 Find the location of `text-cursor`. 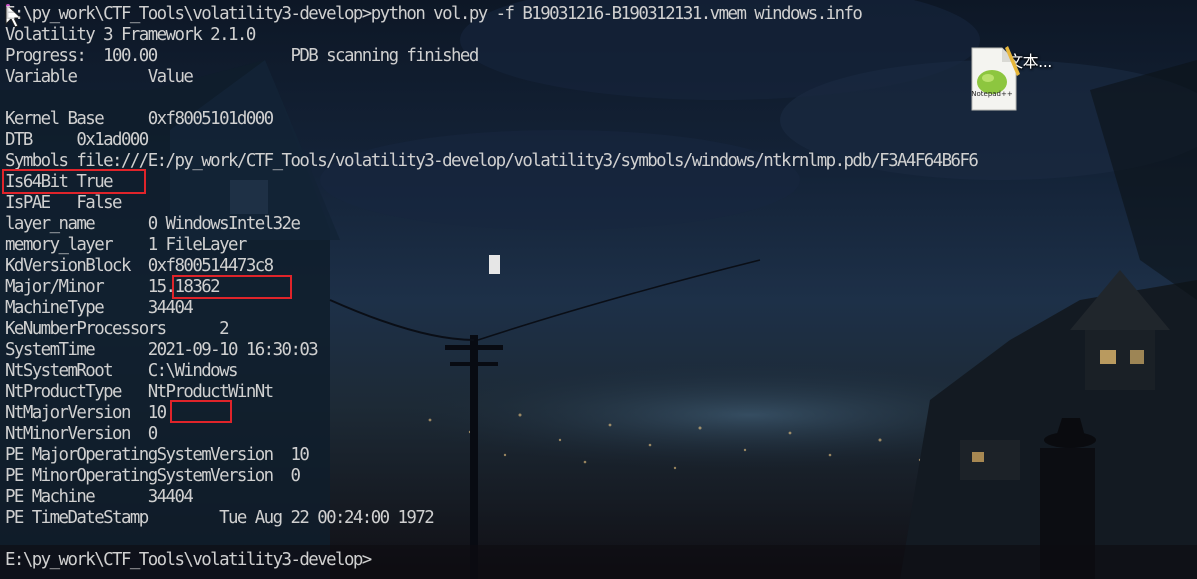

text-cursor is located at coordinates (494, 264).